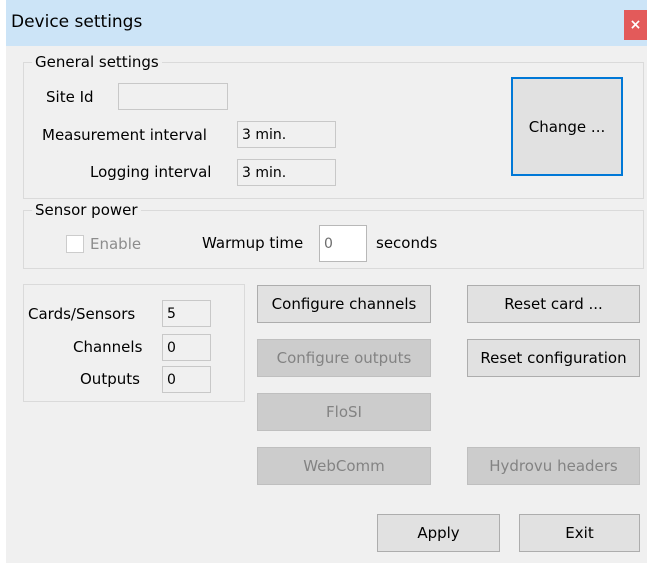 The image size is (647, 563). Describe the element at coordinates (186, 313) in the screenshot. I see `cards-sensors-field: 5` at that location.